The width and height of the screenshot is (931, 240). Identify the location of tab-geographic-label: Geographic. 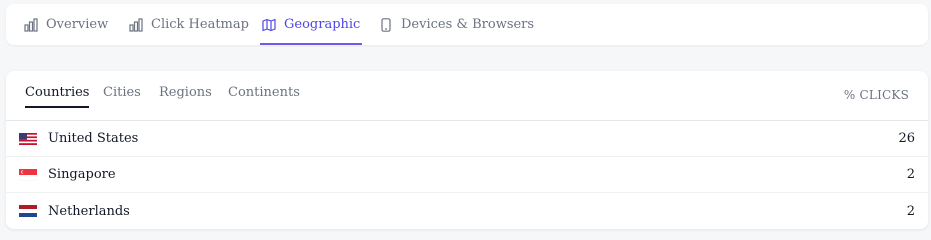
(322, 24).